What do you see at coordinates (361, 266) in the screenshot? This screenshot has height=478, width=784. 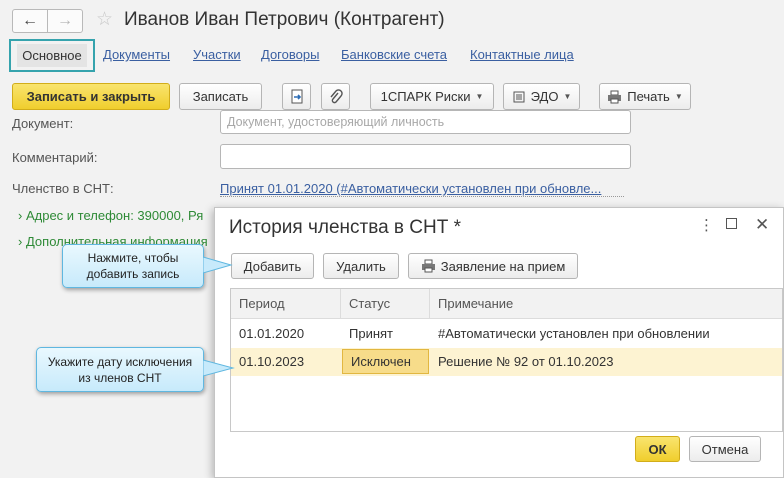 I see `delete-record-button: Удалить` at bounding box center [361, 266].